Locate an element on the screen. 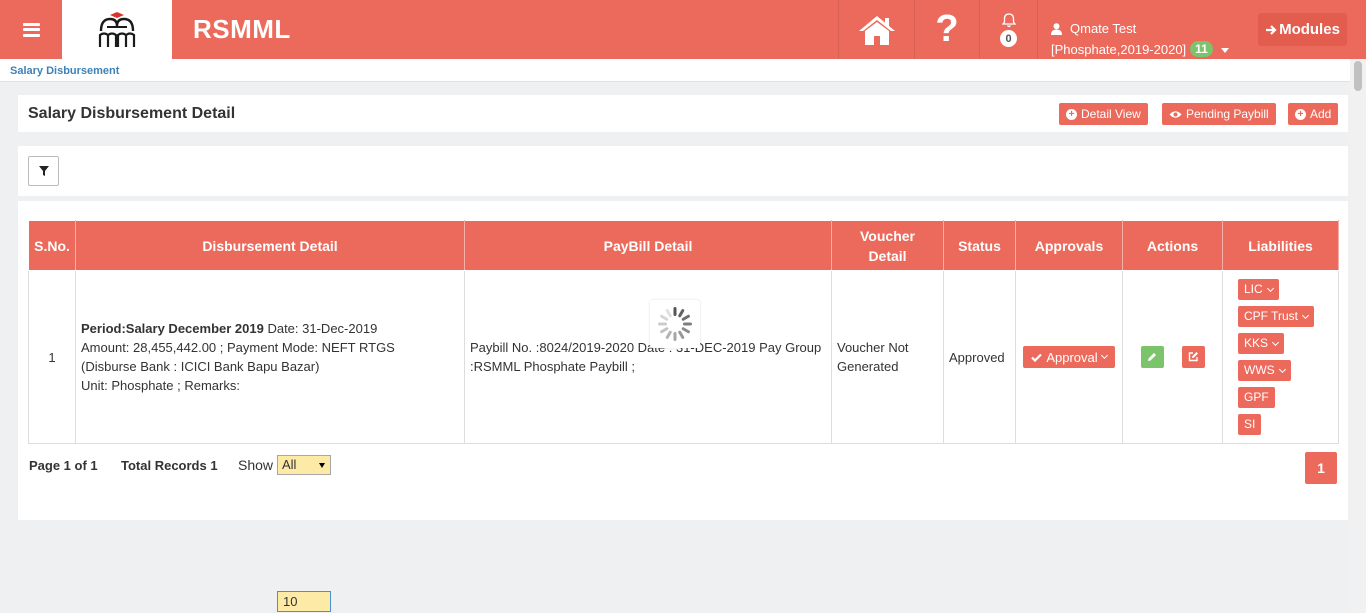  home-icon is located at coordinates (876, 30).